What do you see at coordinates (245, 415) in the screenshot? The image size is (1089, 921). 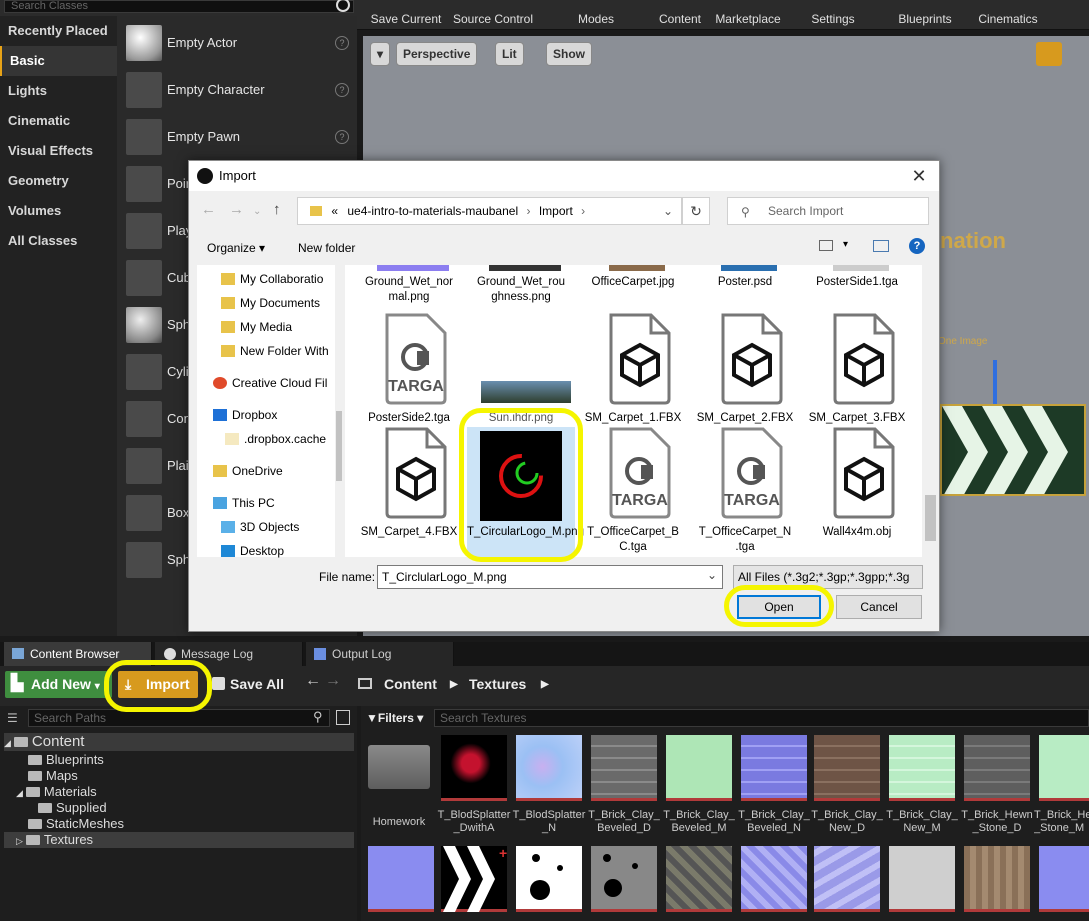 I see `nav-item-dropbox: Dropbox` at bounding box center [245, 415].